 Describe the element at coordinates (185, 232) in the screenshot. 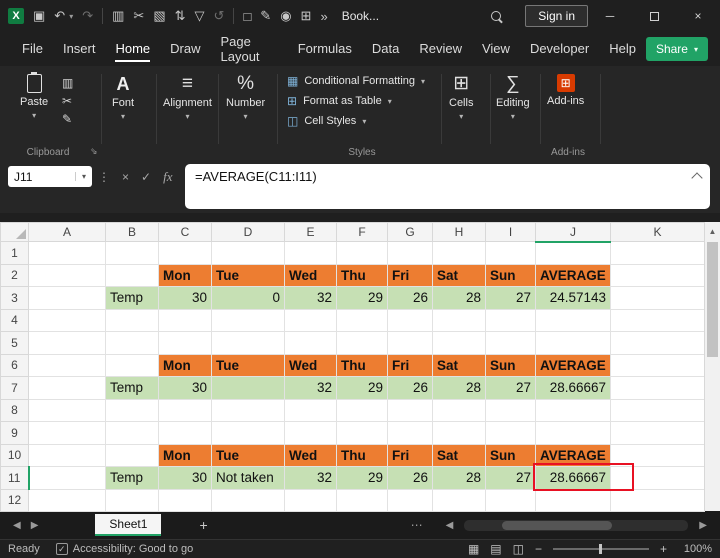

I see `col-header-C: C` at that location.